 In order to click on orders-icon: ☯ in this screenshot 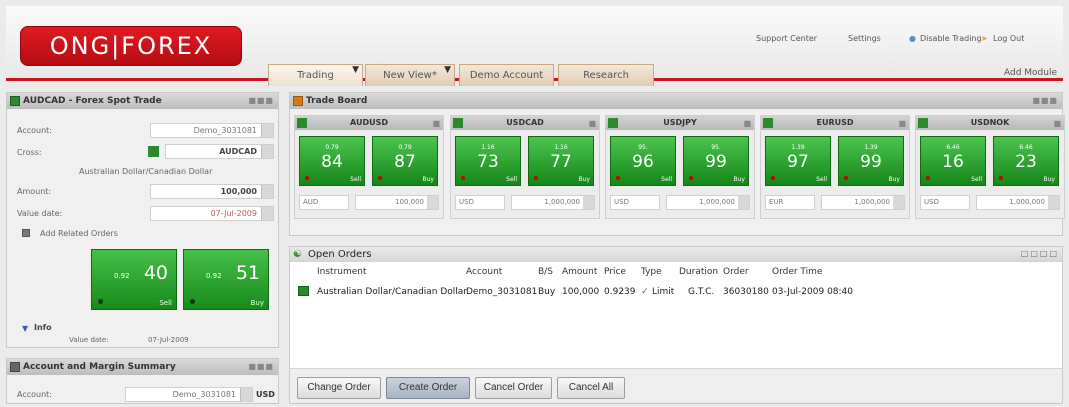, I will do `click(297, 254)`.